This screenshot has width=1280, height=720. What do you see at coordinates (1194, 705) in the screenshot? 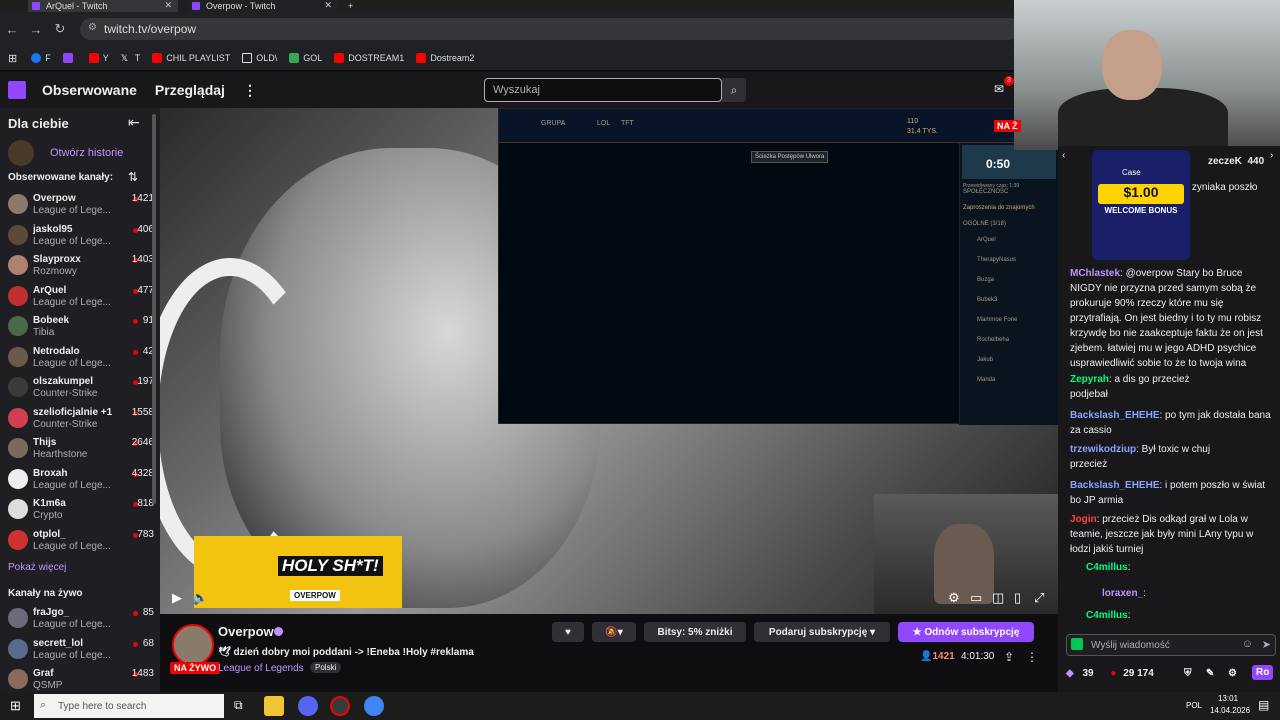
I see `language-indicator: POL` at bounding box center [1194, 705].